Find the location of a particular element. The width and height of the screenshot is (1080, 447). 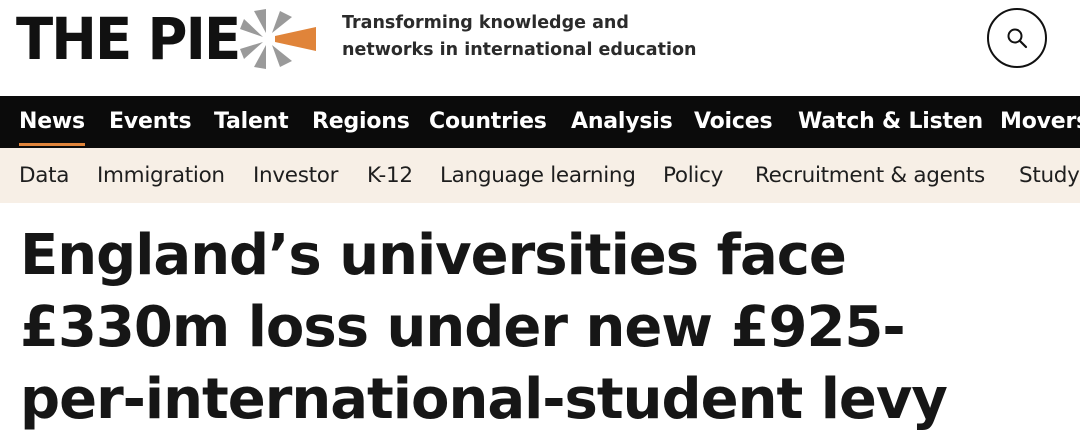

nav-item-watch-listen: Watch & Listen is located at coordinates (890, 122).